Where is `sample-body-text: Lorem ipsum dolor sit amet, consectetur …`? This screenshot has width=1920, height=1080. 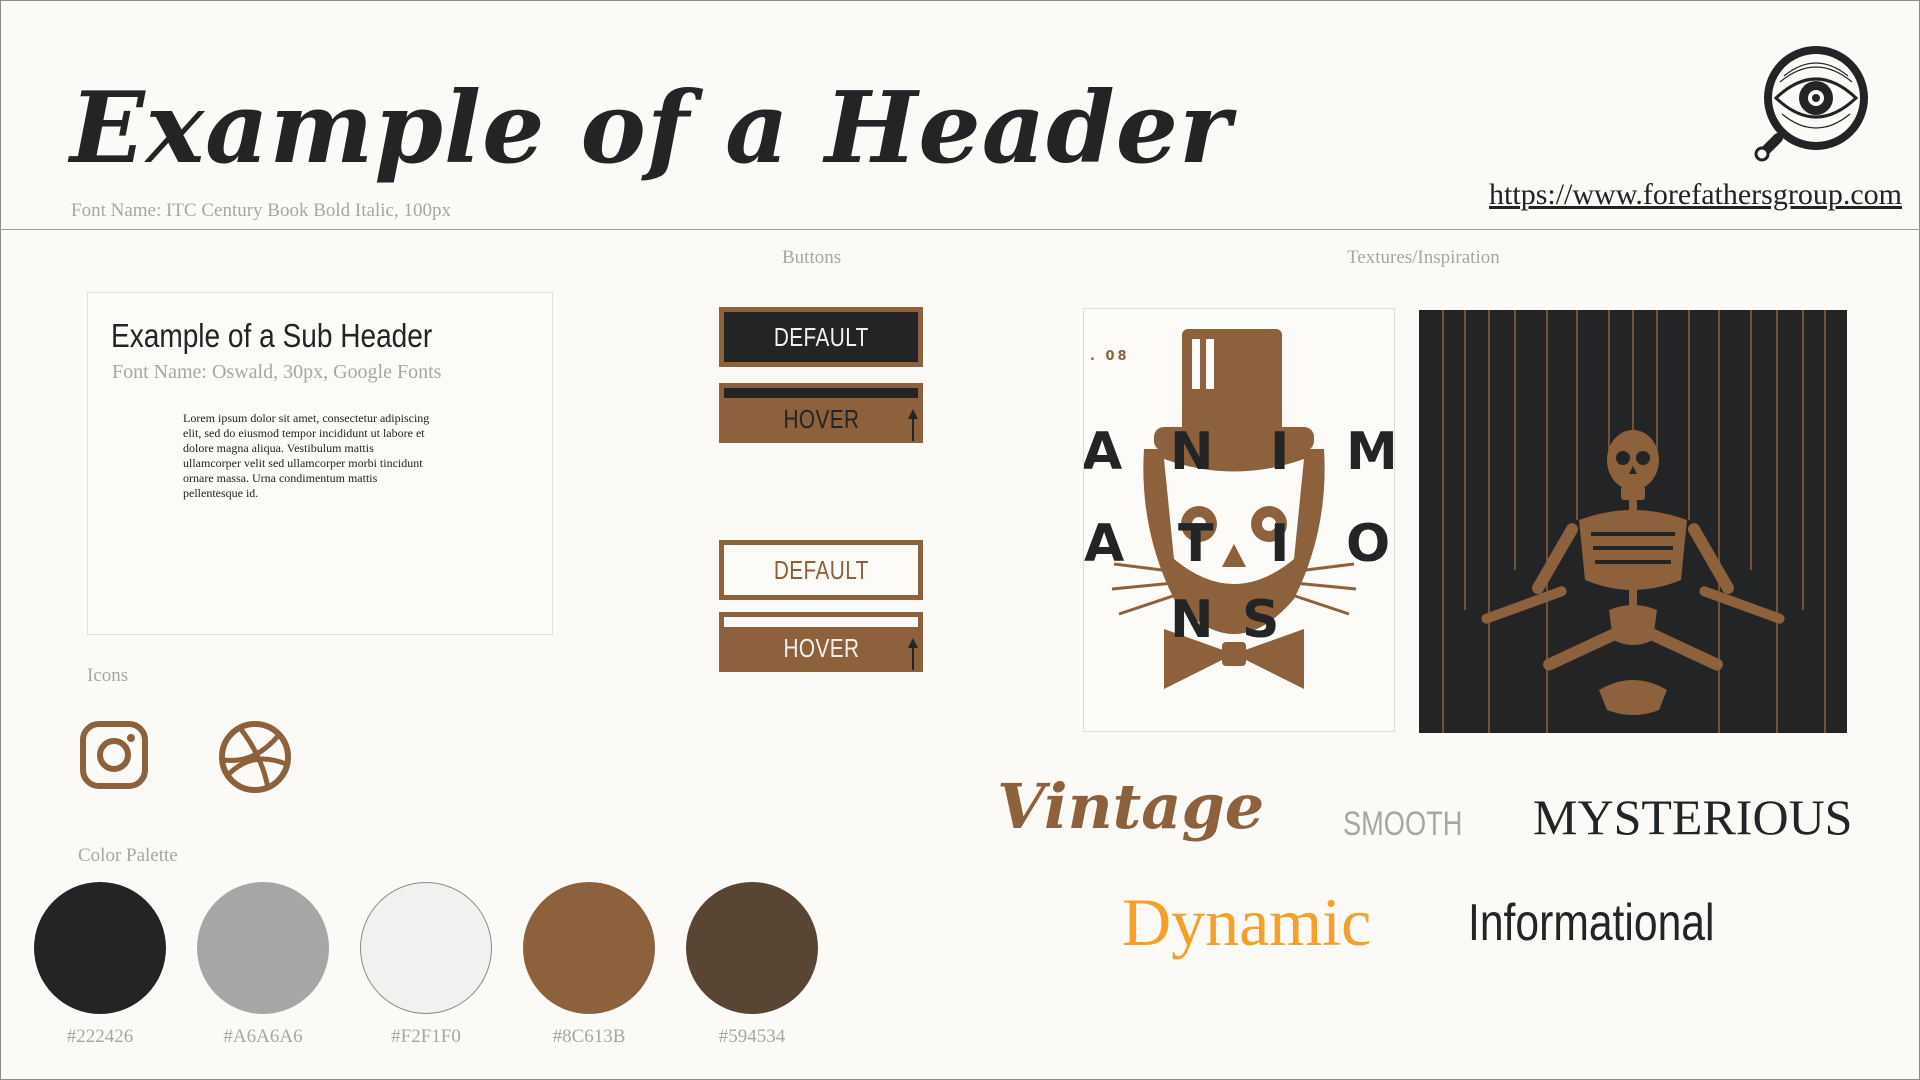 sample-body-text: Lorem ipsum dolor sit amet, consectetur … is located at coordinates (306, 455).